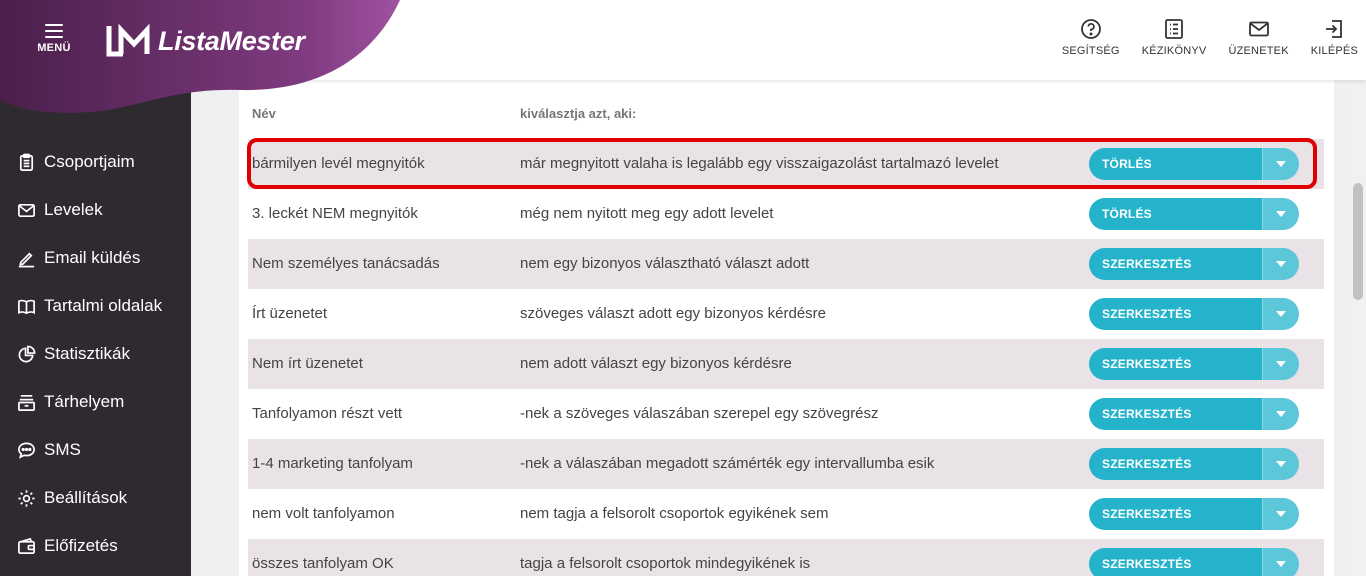  What do you see at coordinates (26, 450) in the screenshot?
I see `chat-icon` at bounding box center [26, 450].